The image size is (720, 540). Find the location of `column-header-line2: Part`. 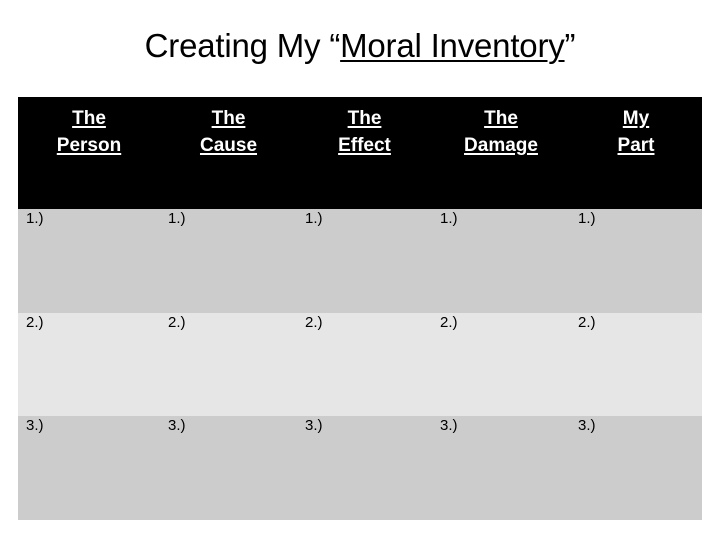

column-header-line2: Part is located at coordinates (636, 145).